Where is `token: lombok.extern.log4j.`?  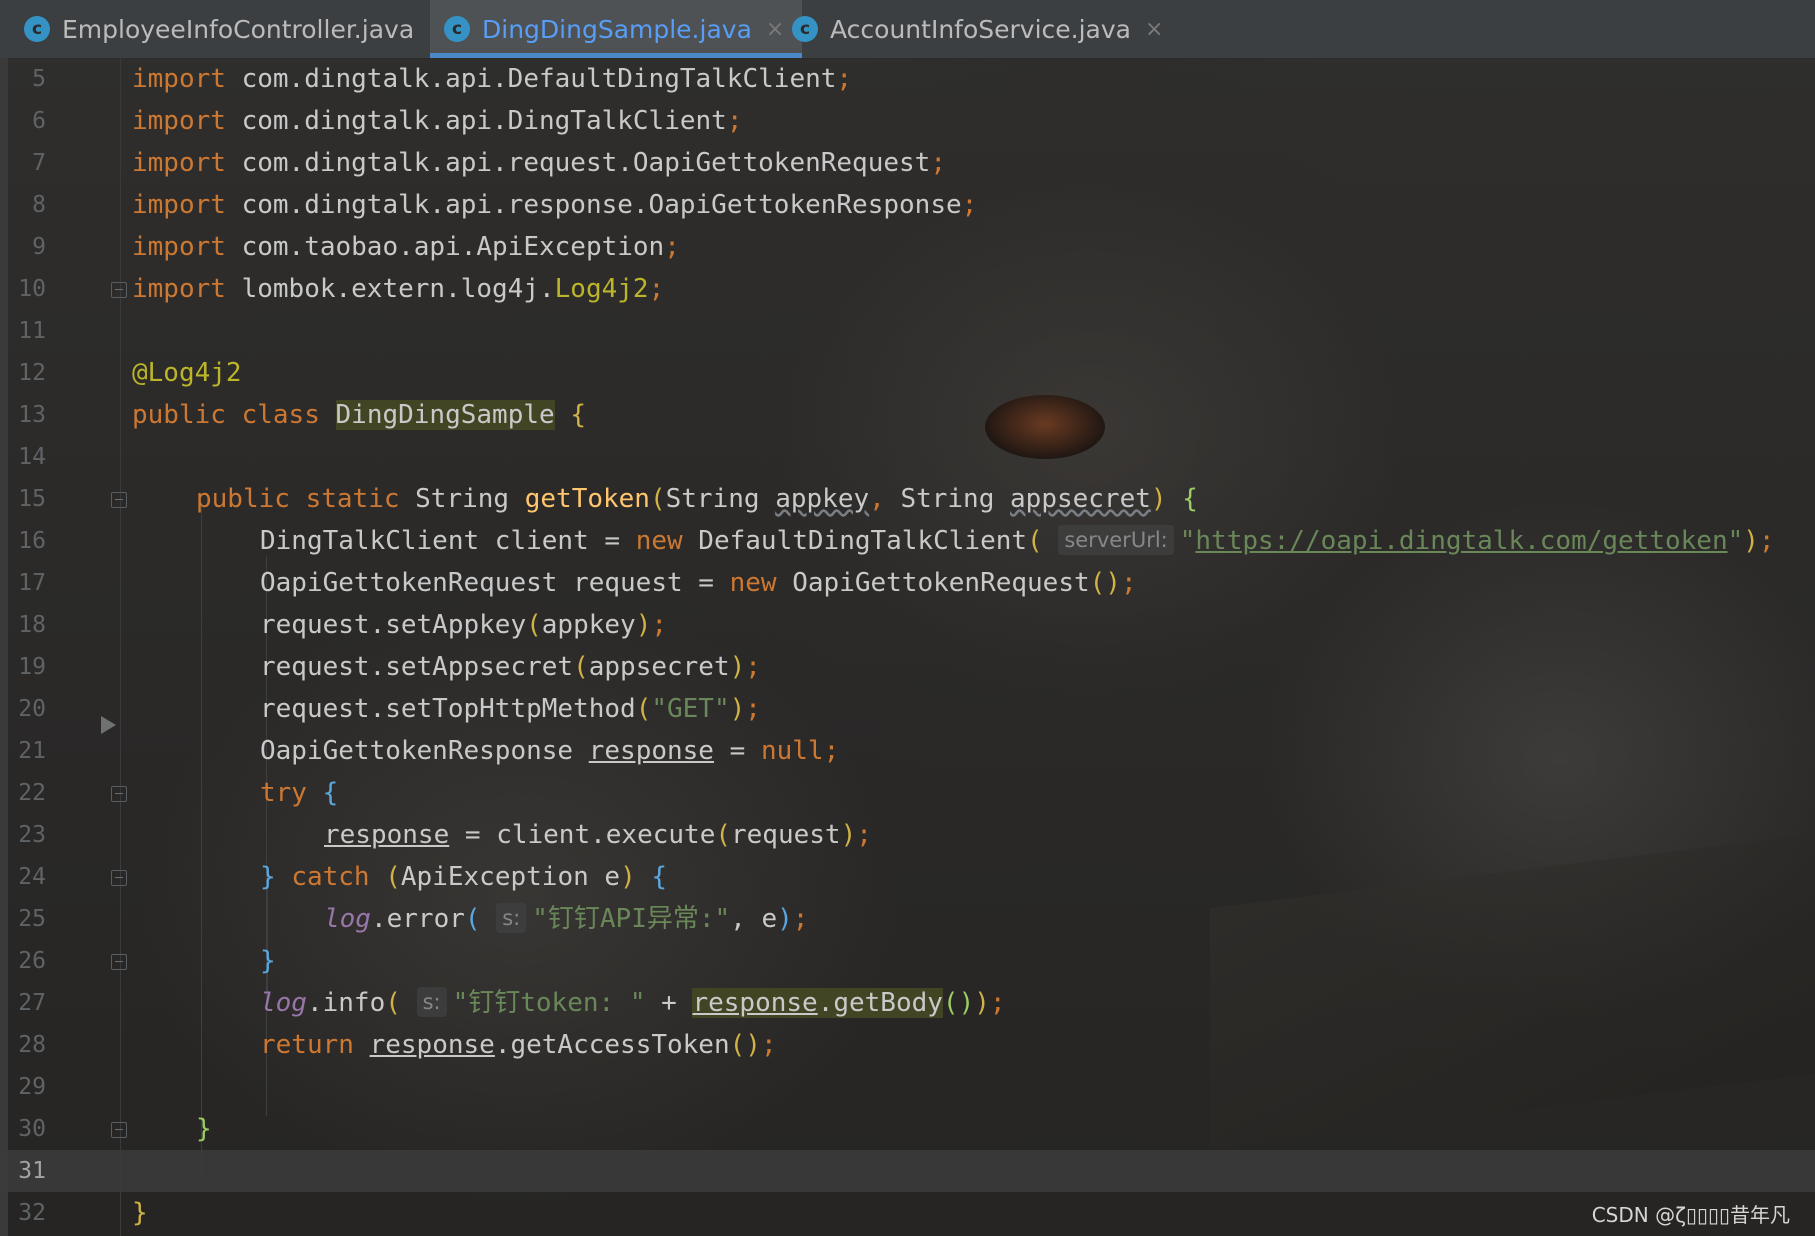
token: lombok.extern.log4j. is located at coordinates (390, 289).